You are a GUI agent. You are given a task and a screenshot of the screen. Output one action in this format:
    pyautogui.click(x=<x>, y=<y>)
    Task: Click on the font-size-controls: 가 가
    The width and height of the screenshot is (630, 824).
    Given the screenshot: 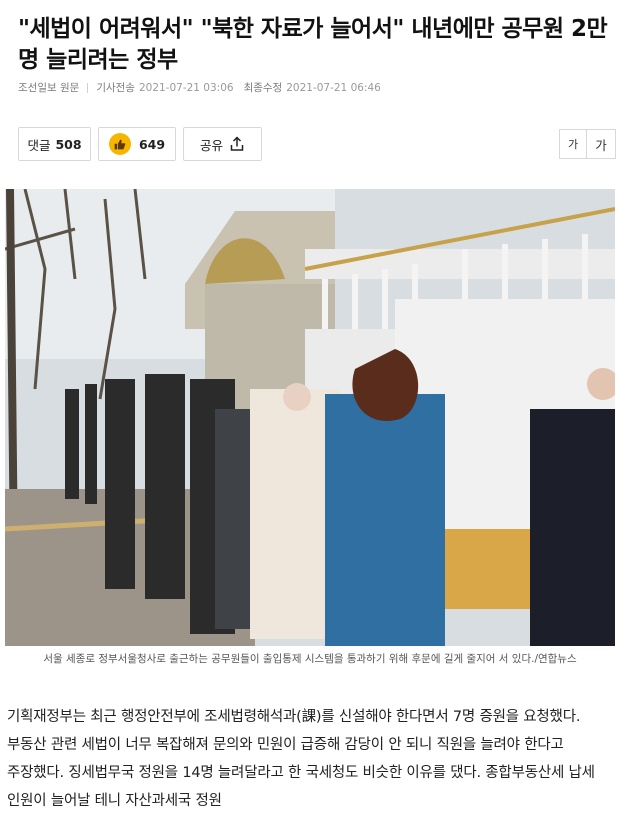 What is the action you would take?
    pyautogui.click(x=587, y=144)
    